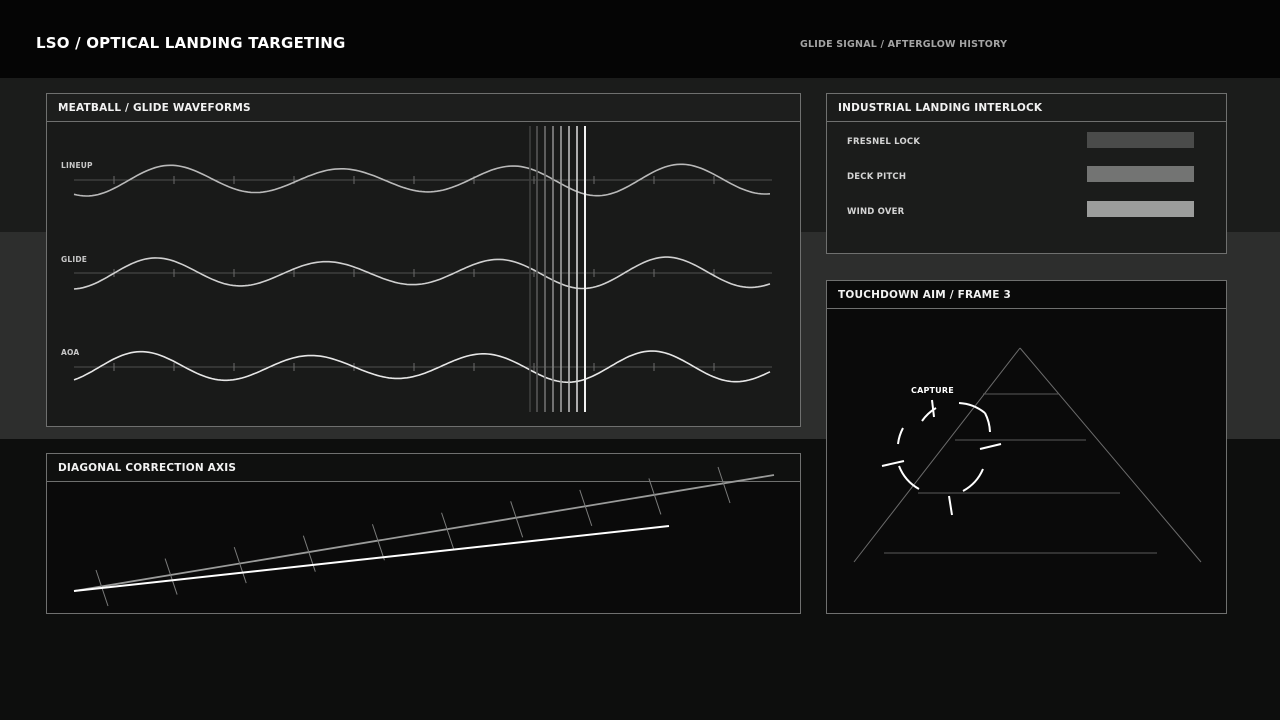 Image resolution: width=1280 pixels, height=720 pixels. I want to click on diagonal-axis-plot, so click(424, 536).